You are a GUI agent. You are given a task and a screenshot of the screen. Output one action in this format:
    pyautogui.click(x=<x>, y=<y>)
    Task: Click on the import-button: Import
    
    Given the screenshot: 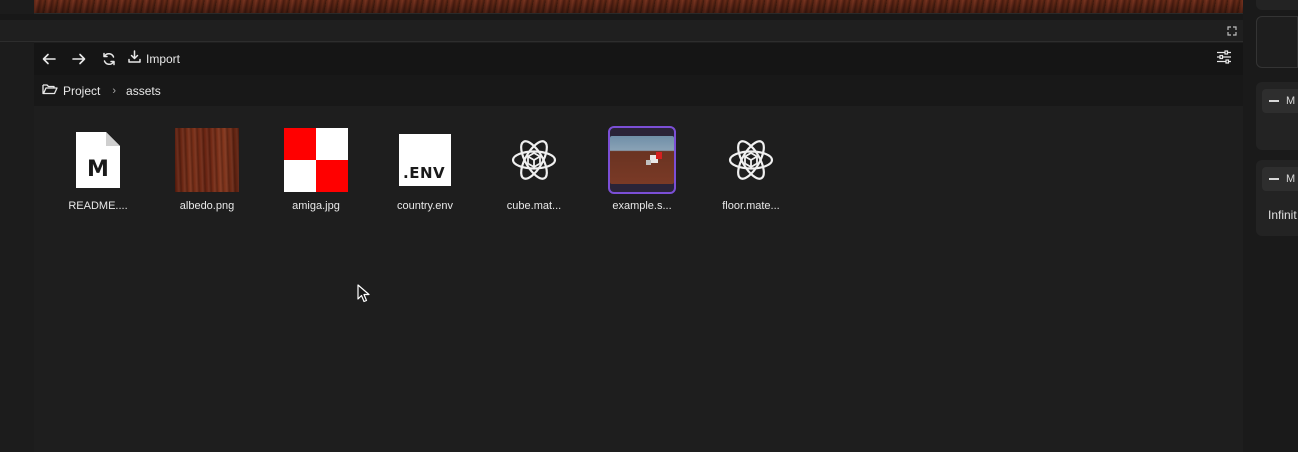 What is the action you would take?
    pyautogui.click(x=154, y=59)
    